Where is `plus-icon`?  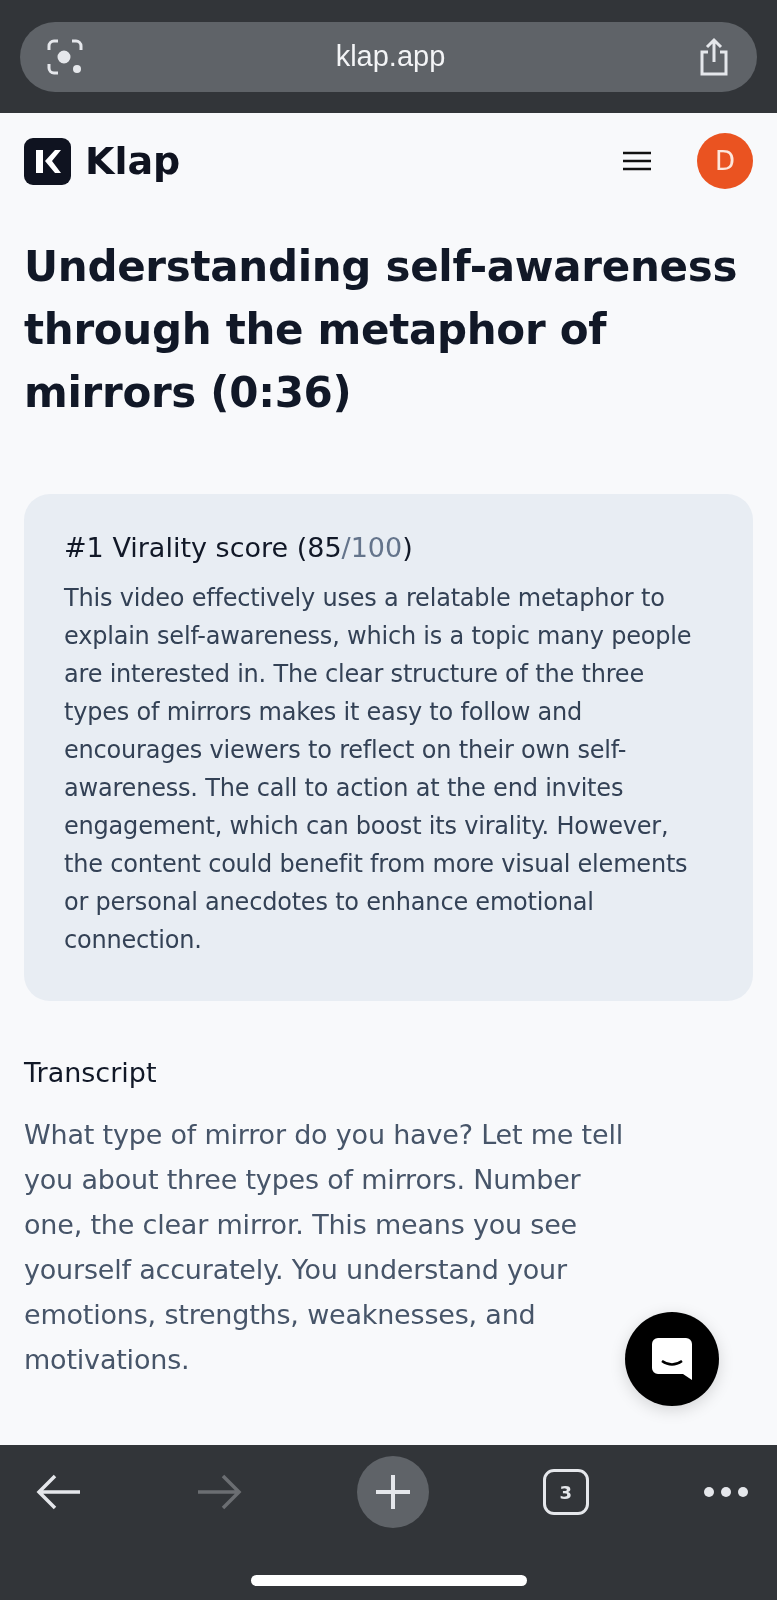
plus-icon is located at coordinates (392, 1492).